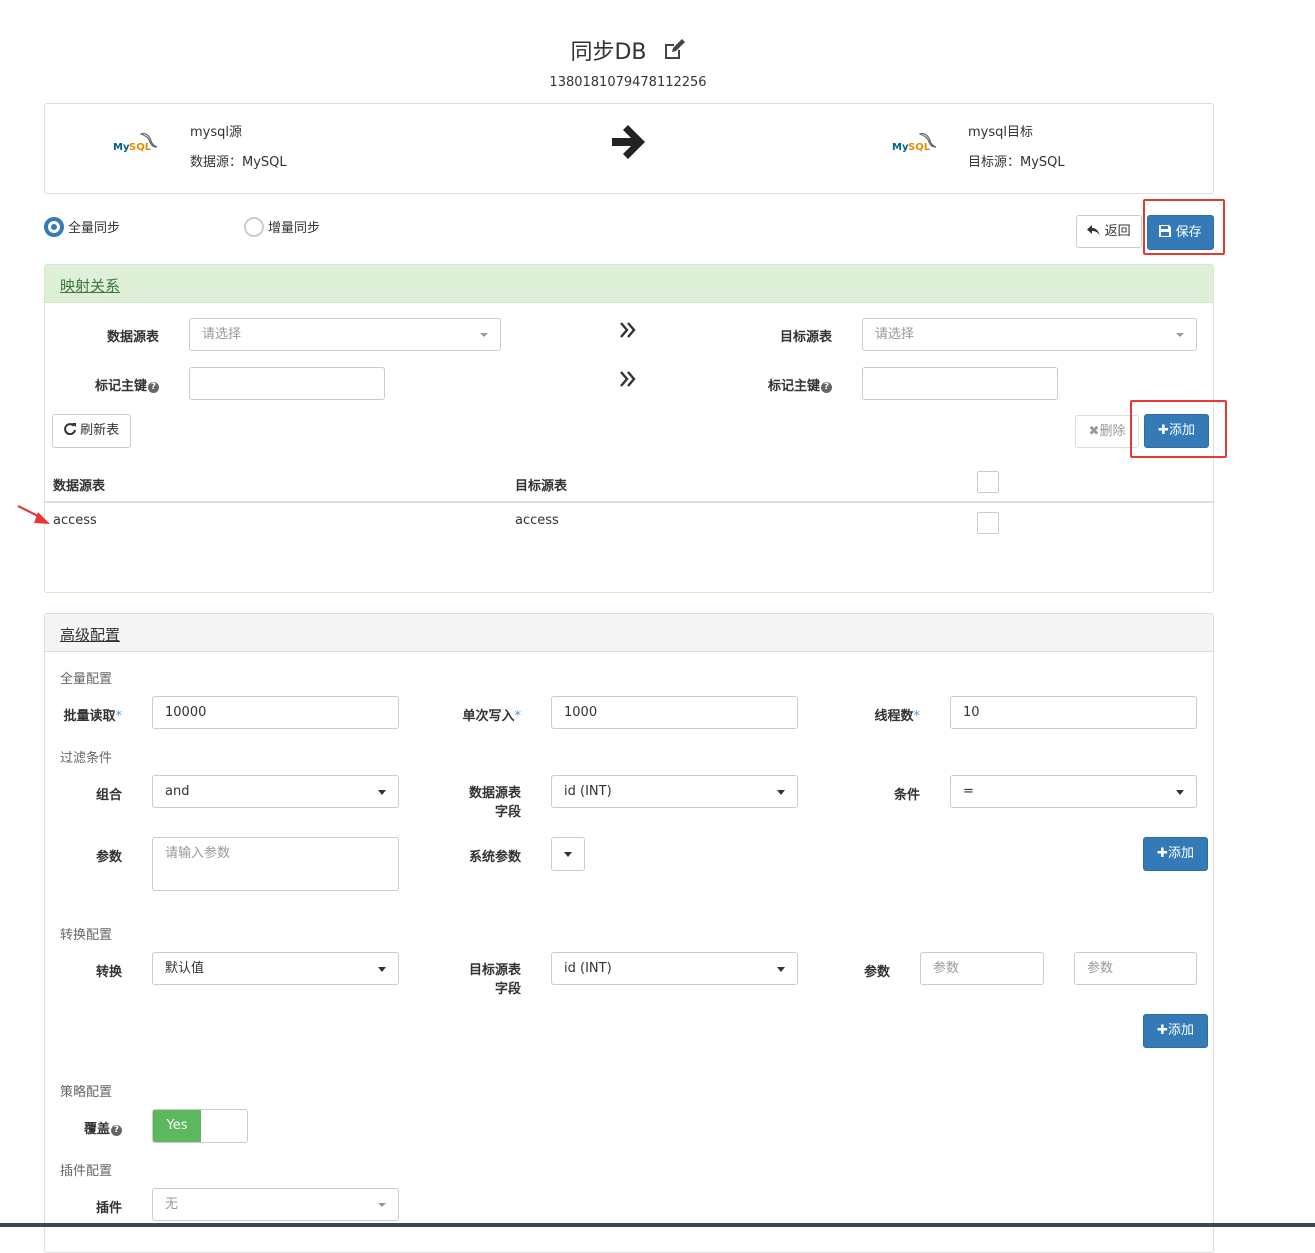 The image size is (1315, 1253). Describe the element at coordinates (470, 980) in the screenshot. I see `tgt-field-label: 目标源表 字段` at that location.